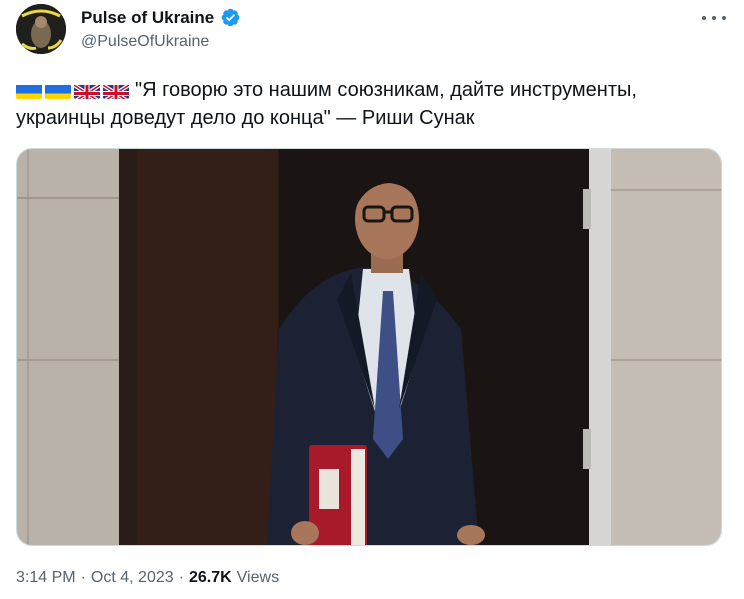 The width and height of the screenshot is (744, 599). What do you see at coordinates (210, 578) in the screenshot?
I see `views-count: 26.7K` at bounding box center [210, 578].